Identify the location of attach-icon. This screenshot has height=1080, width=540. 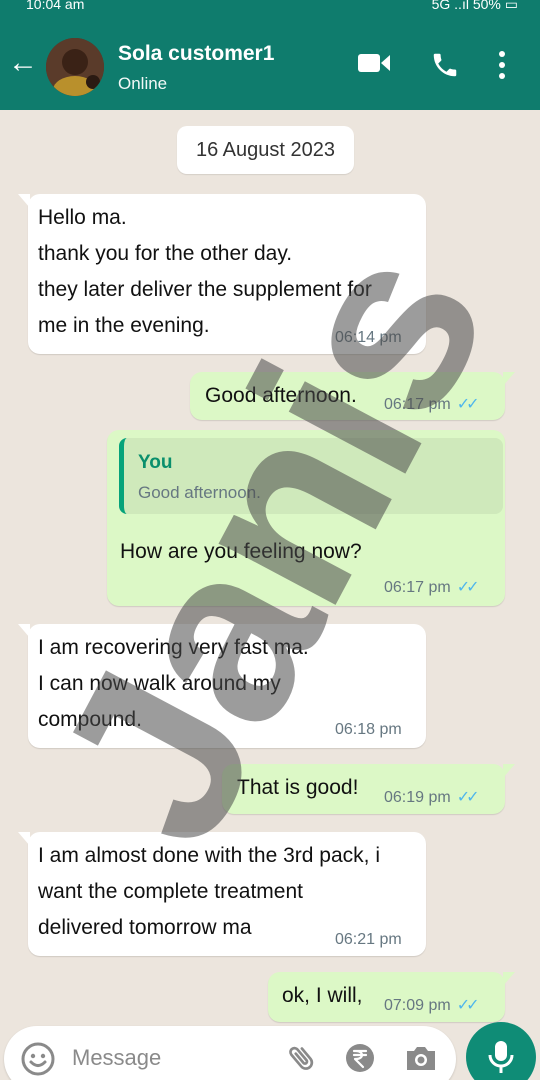
(302, 1060).